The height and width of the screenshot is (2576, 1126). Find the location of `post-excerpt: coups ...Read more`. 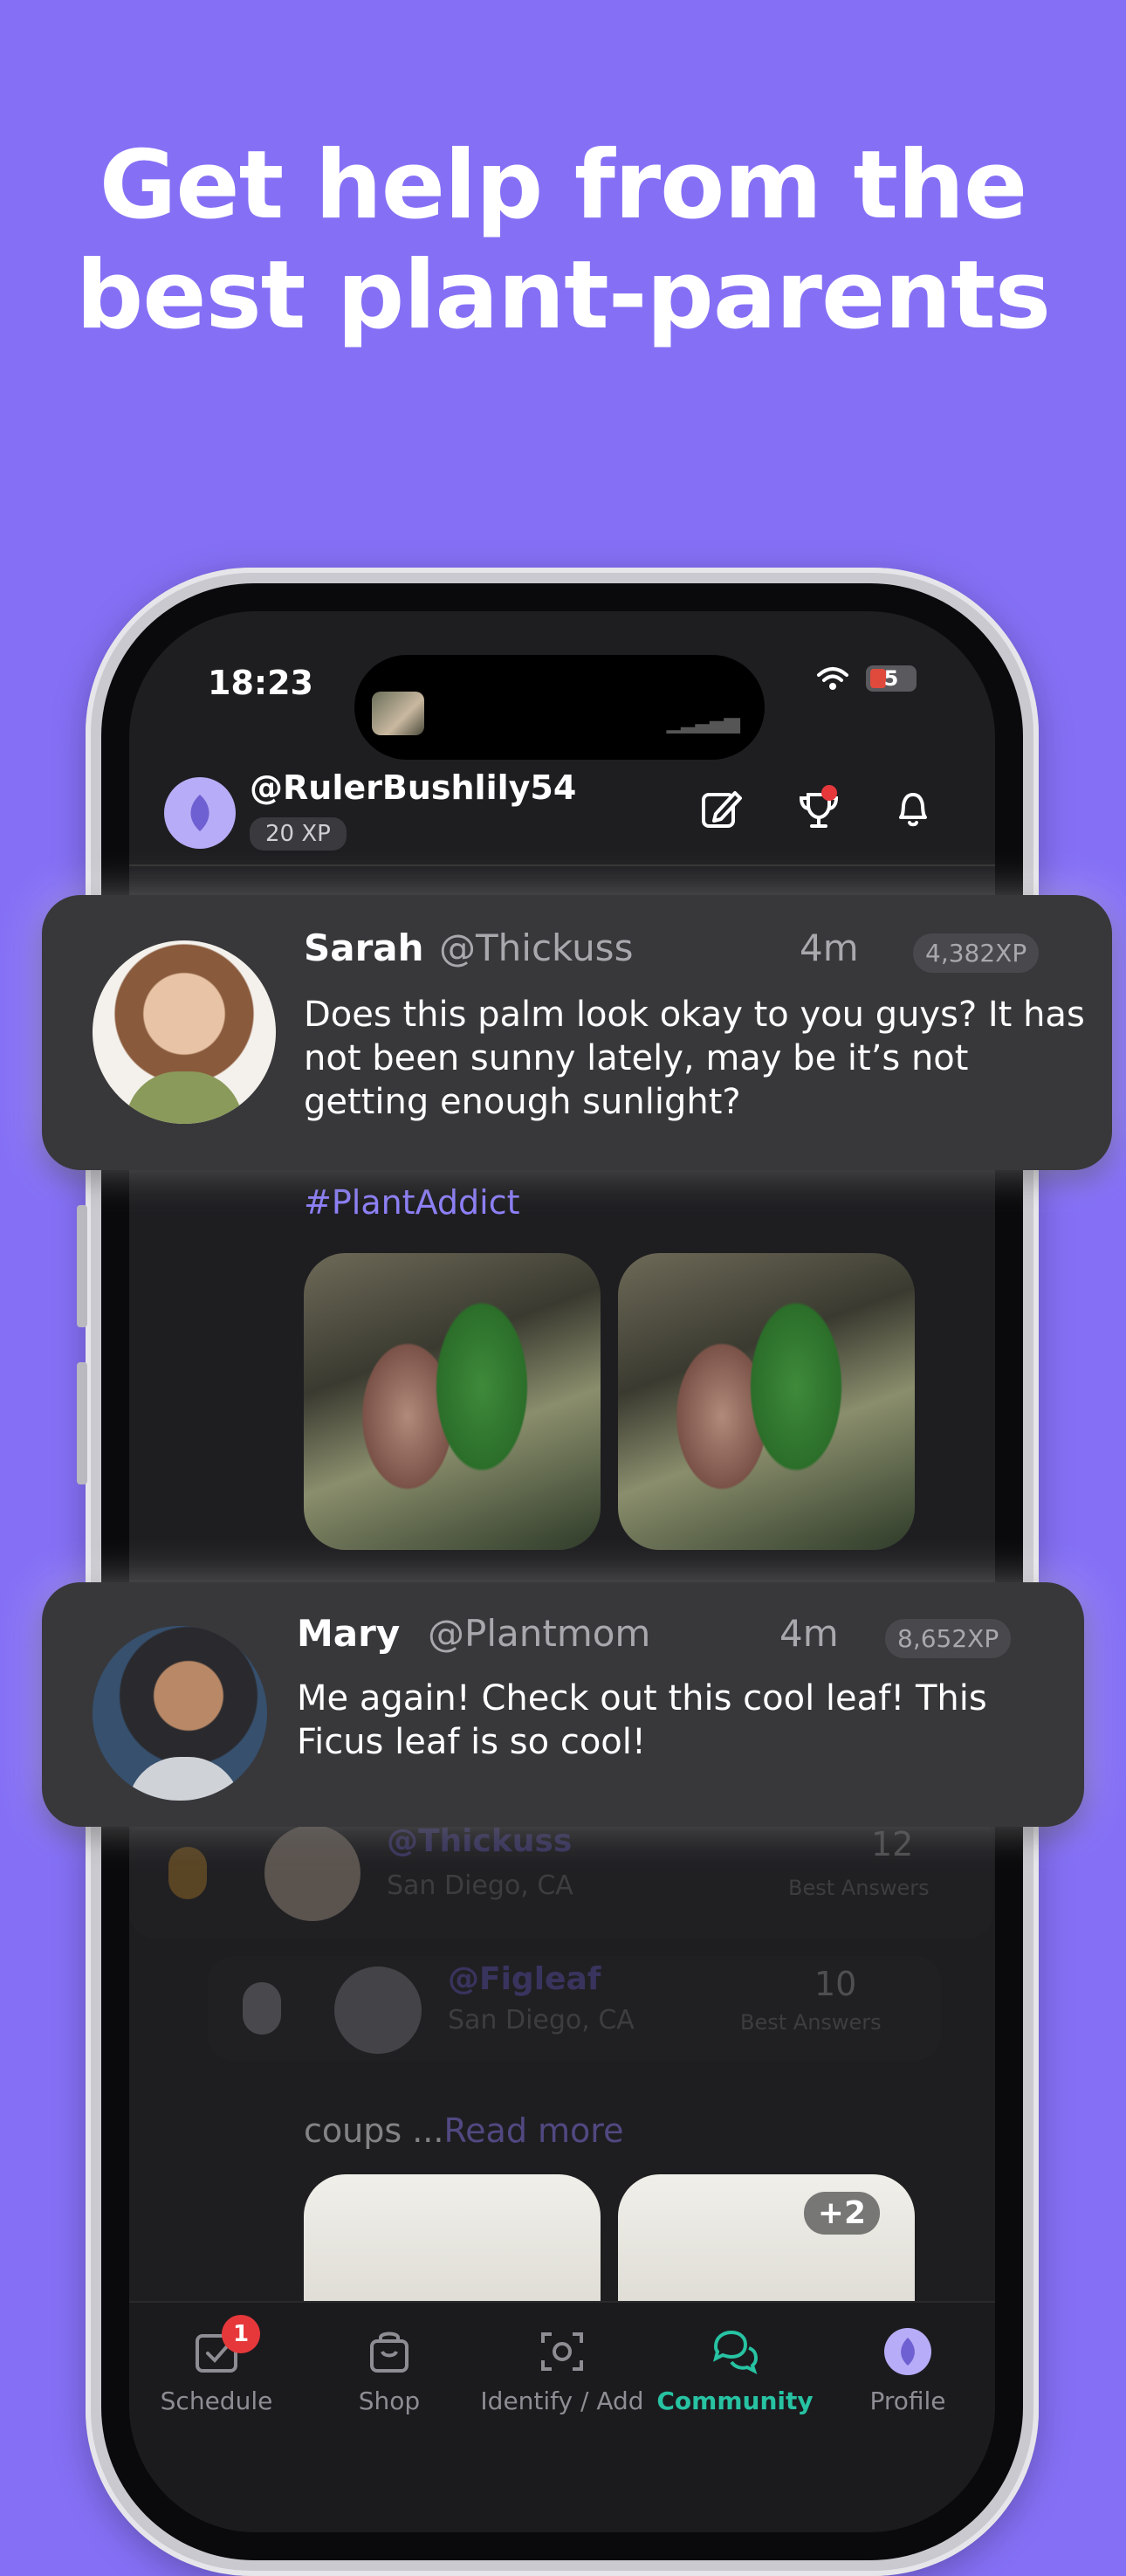

post-excerpt: coups ...Read more is located at coordinates (463, 2130).